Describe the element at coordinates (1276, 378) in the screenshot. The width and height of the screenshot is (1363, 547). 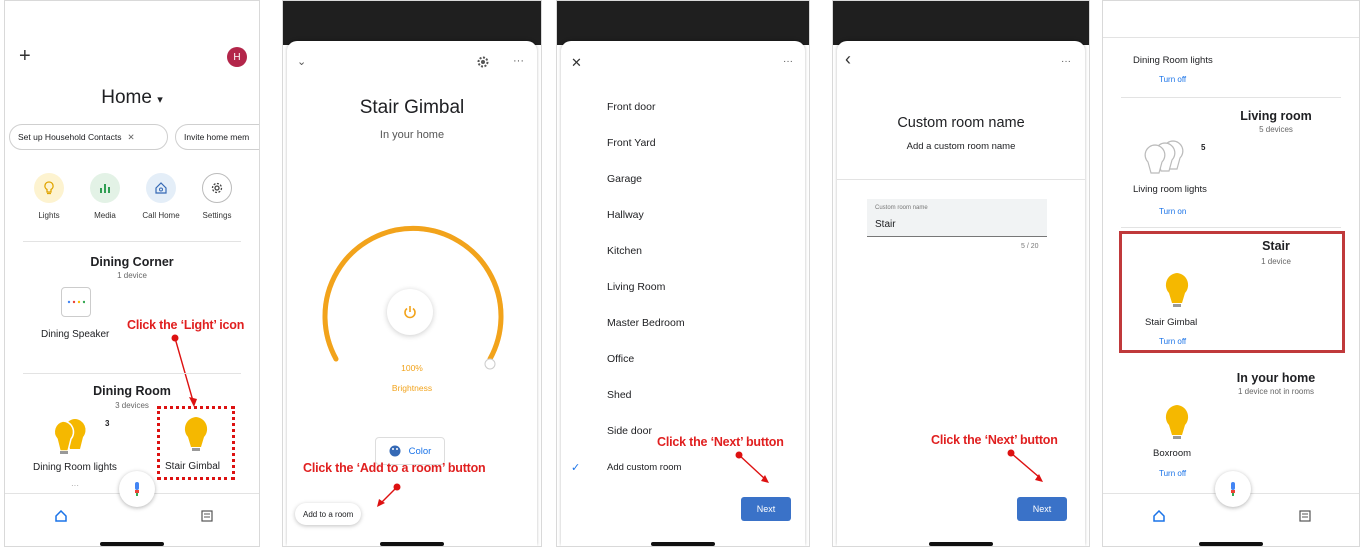
I see `room-title: In your home` at that location.